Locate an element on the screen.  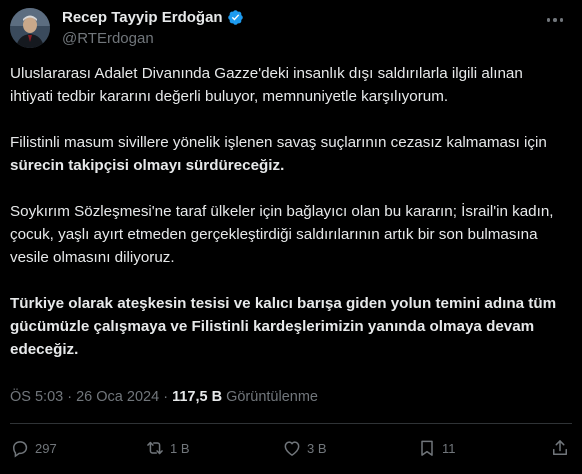
views-label: Görüntülenme is located at coordinates (272, 397).